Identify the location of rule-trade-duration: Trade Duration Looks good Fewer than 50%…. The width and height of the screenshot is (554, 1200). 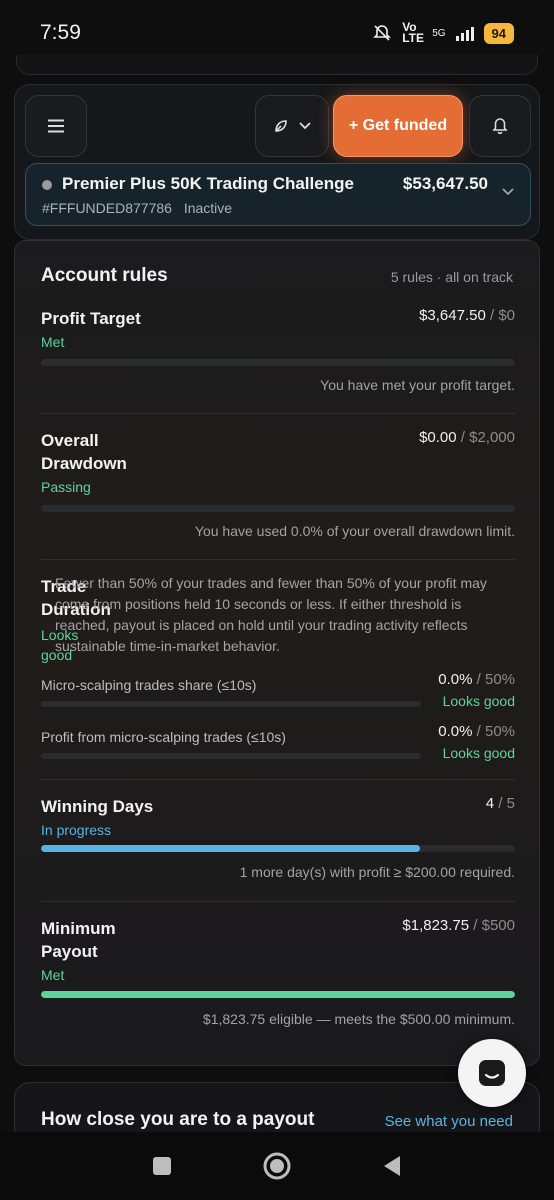
(278, 675).